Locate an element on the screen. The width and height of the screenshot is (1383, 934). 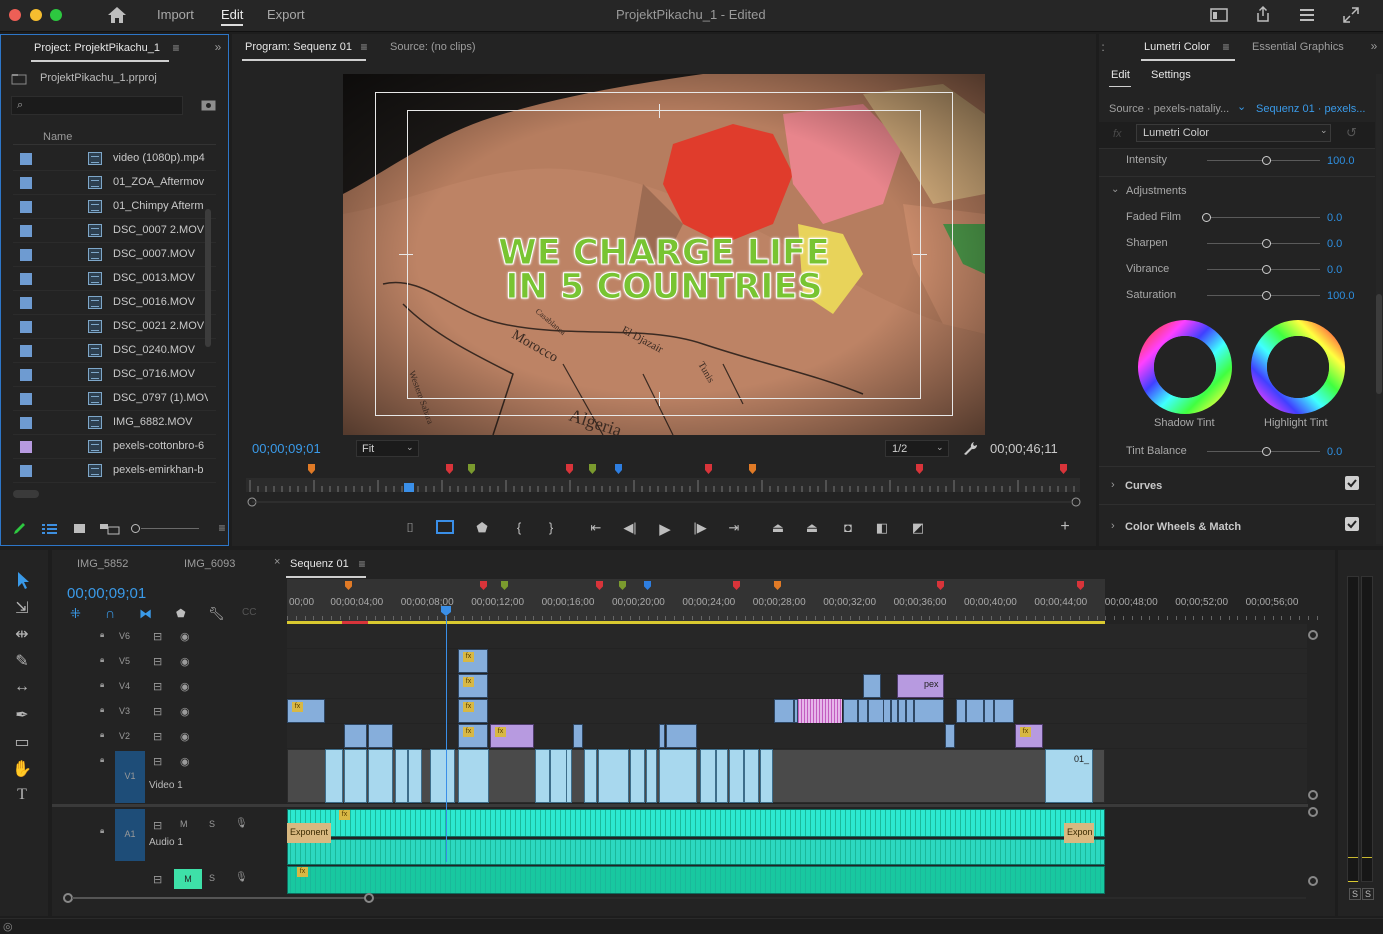
new-bin-icon is located at coordinates (208, 105).